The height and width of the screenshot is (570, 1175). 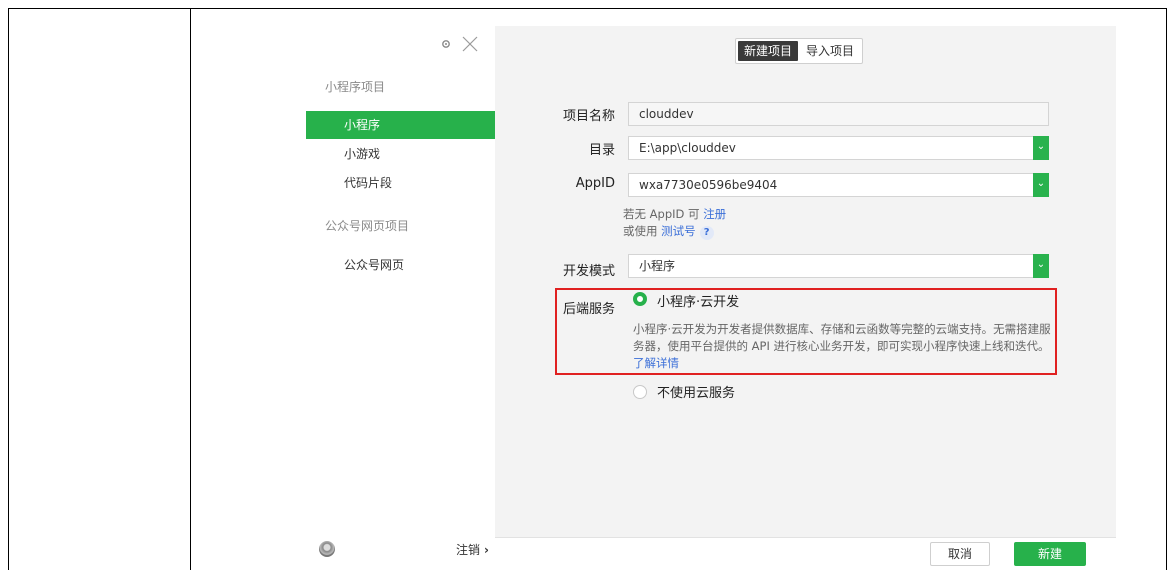 What do you see at coordinates (678, 231) in the screenshot?
I see `test-account-link: 测试号` at bounding box center [678, 231].